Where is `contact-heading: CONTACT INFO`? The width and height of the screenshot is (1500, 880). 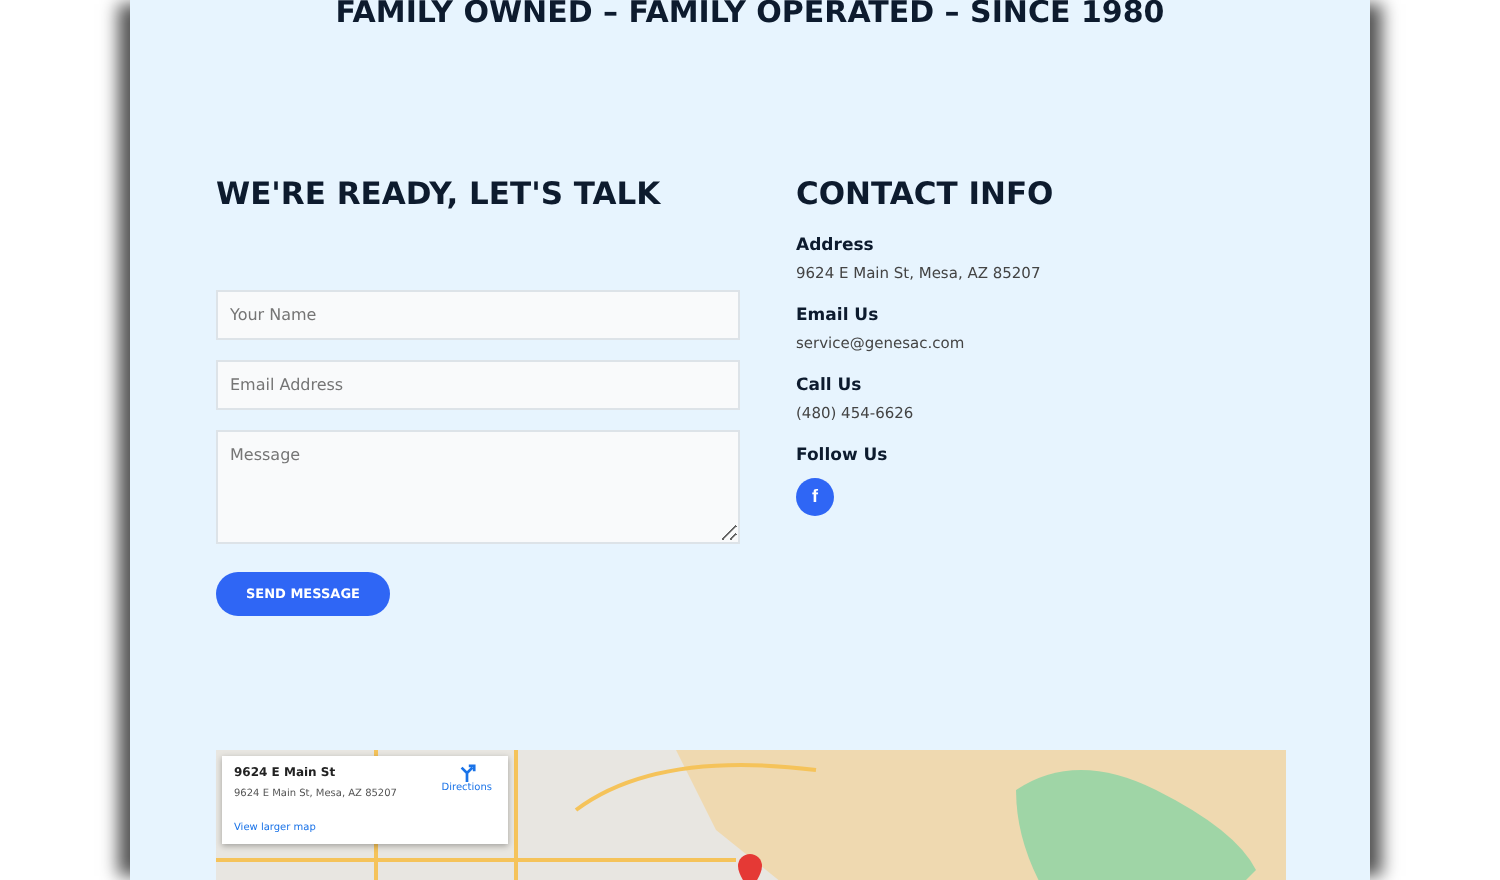 contact-heading: CONTACT INFO is located at coordinates (925, 195).